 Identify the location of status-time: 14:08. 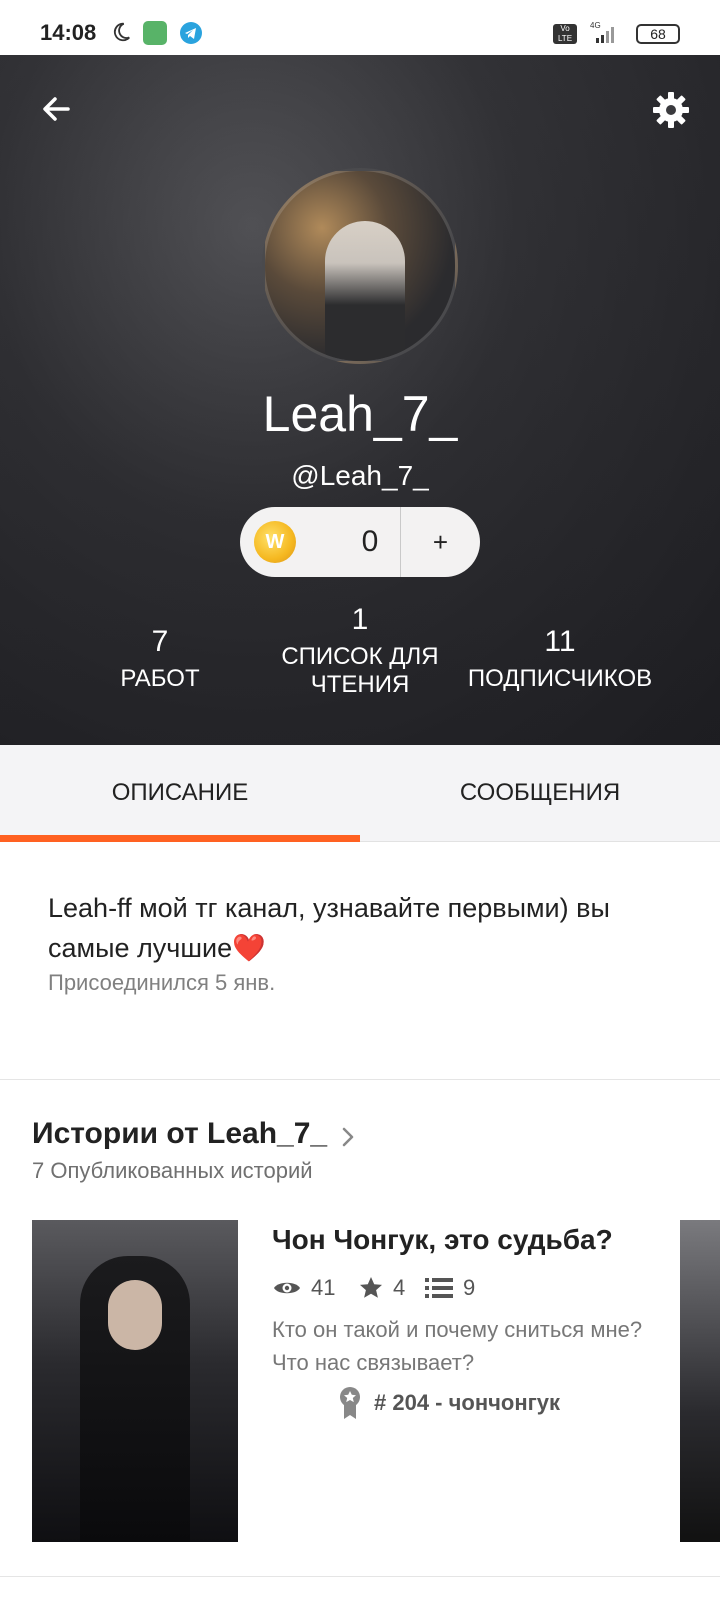
(68, 32).